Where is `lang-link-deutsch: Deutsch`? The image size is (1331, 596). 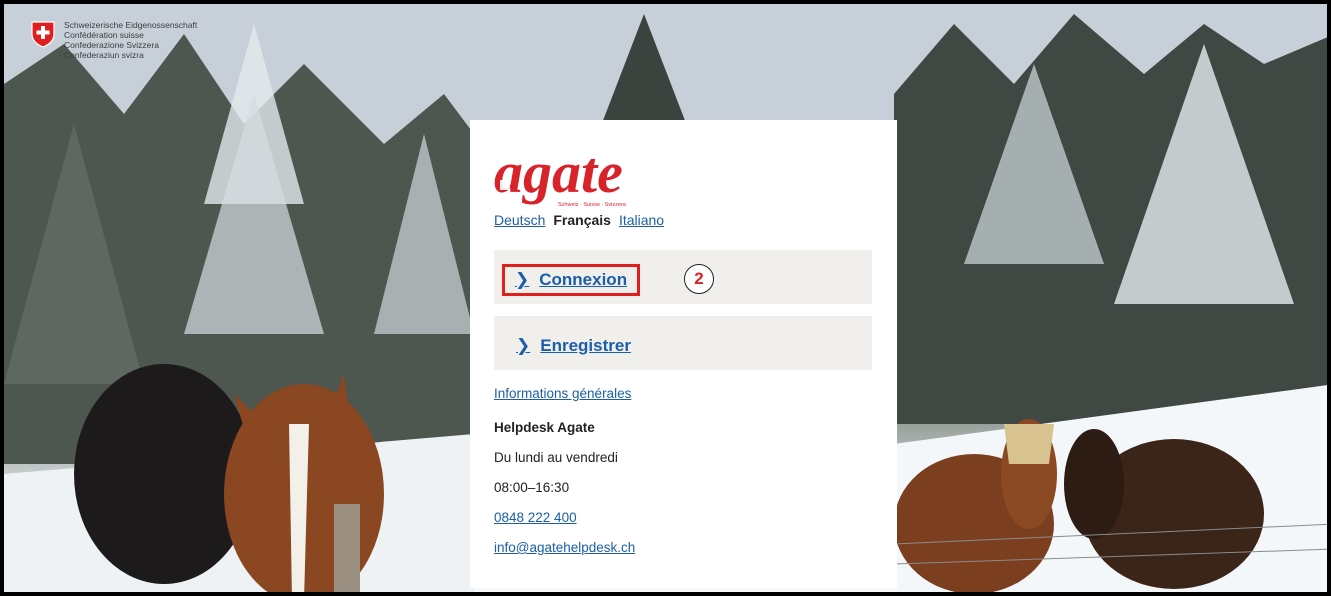
lang-link-deutsch: Deutsch is located at coordinates (519, 220).